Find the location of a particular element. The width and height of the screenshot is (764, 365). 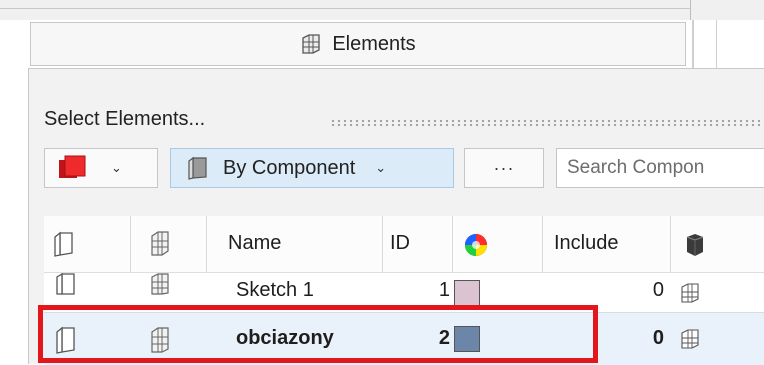

color-wheel-icon is located at coordinates (476, 245).